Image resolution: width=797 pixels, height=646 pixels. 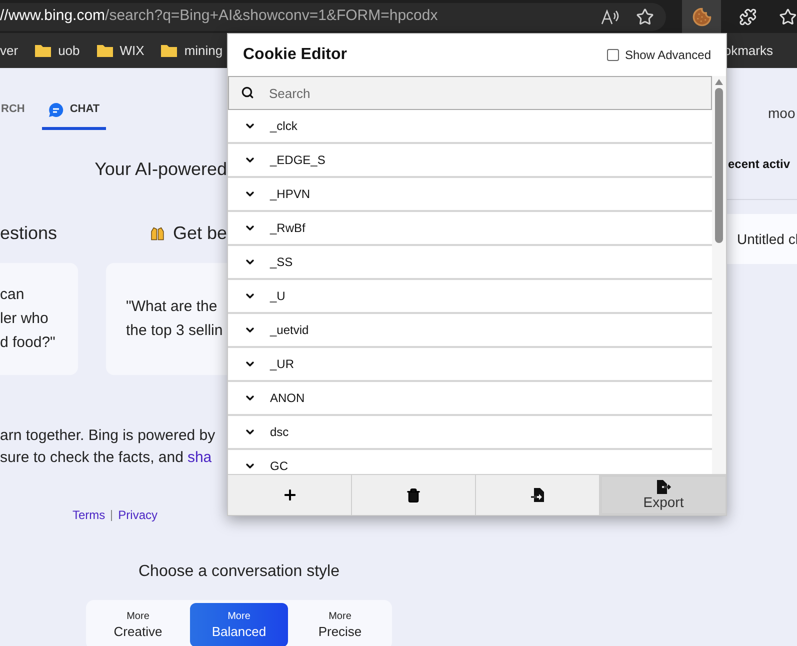 I want to click on import-button, so click(x=538, y=495).